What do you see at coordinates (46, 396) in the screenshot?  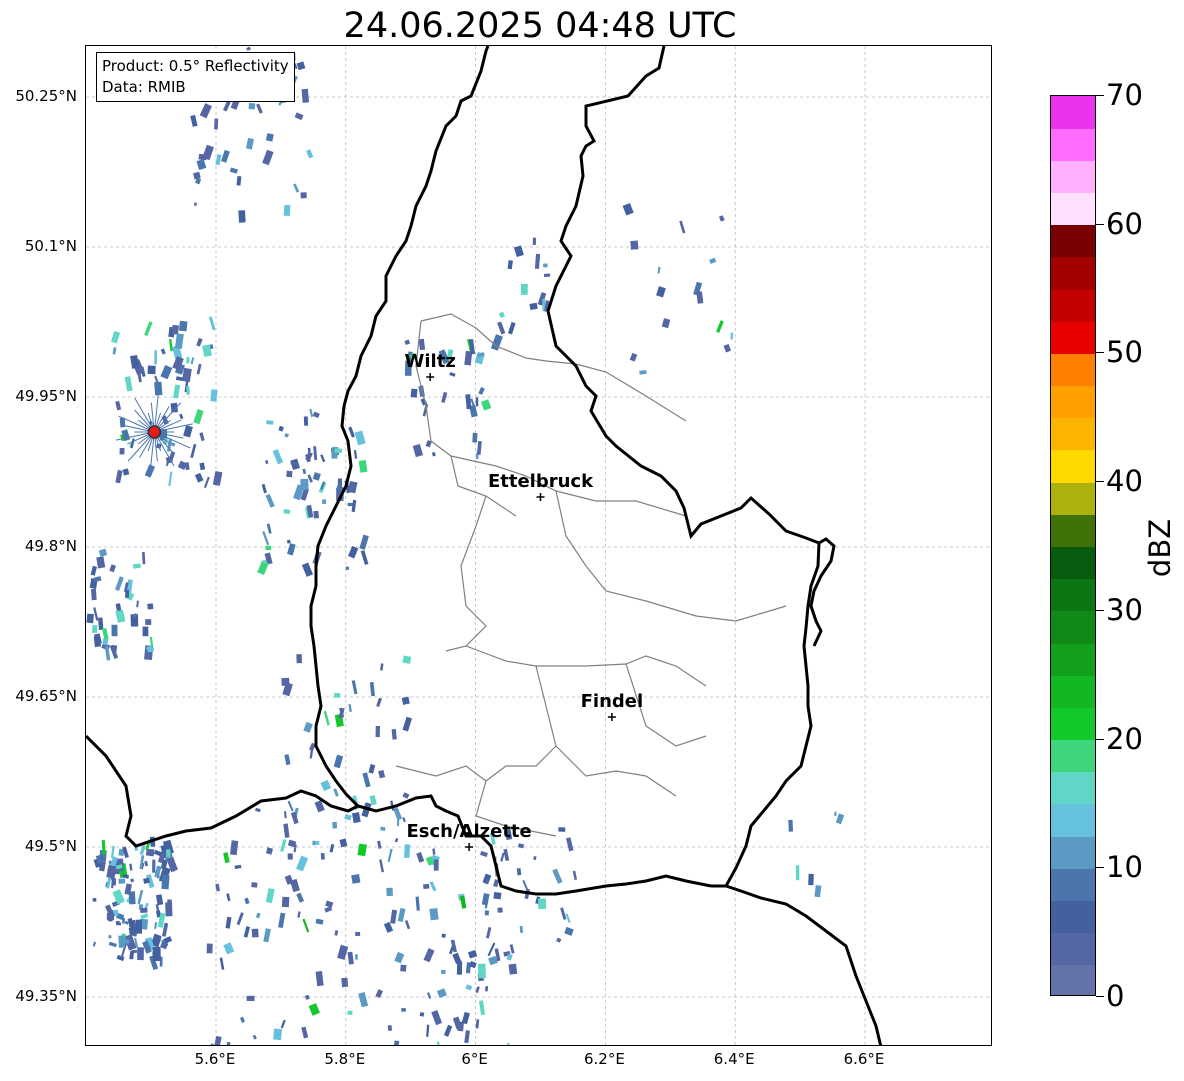 I see `y-tick-label: 49.95°N` at bounding box center [46, 396].